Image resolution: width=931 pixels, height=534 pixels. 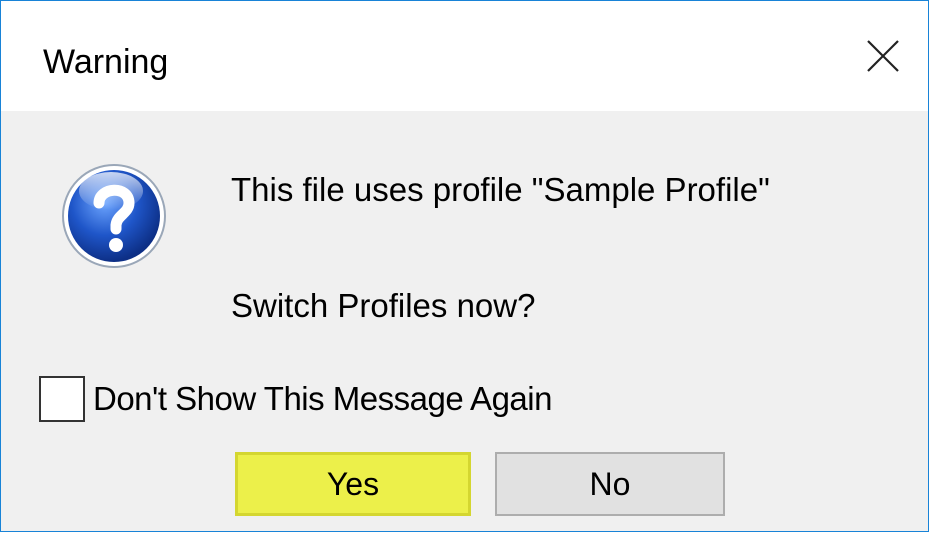 I want to click on dont-show-again-checkbox, so click(x=62, y=399).